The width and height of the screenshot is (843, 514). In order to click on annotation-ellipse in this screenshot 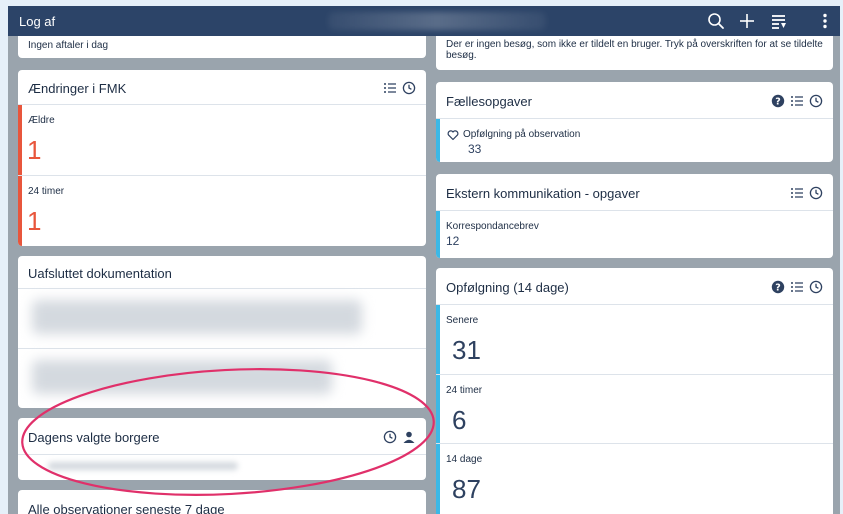, I will do `click(228, 432)`.